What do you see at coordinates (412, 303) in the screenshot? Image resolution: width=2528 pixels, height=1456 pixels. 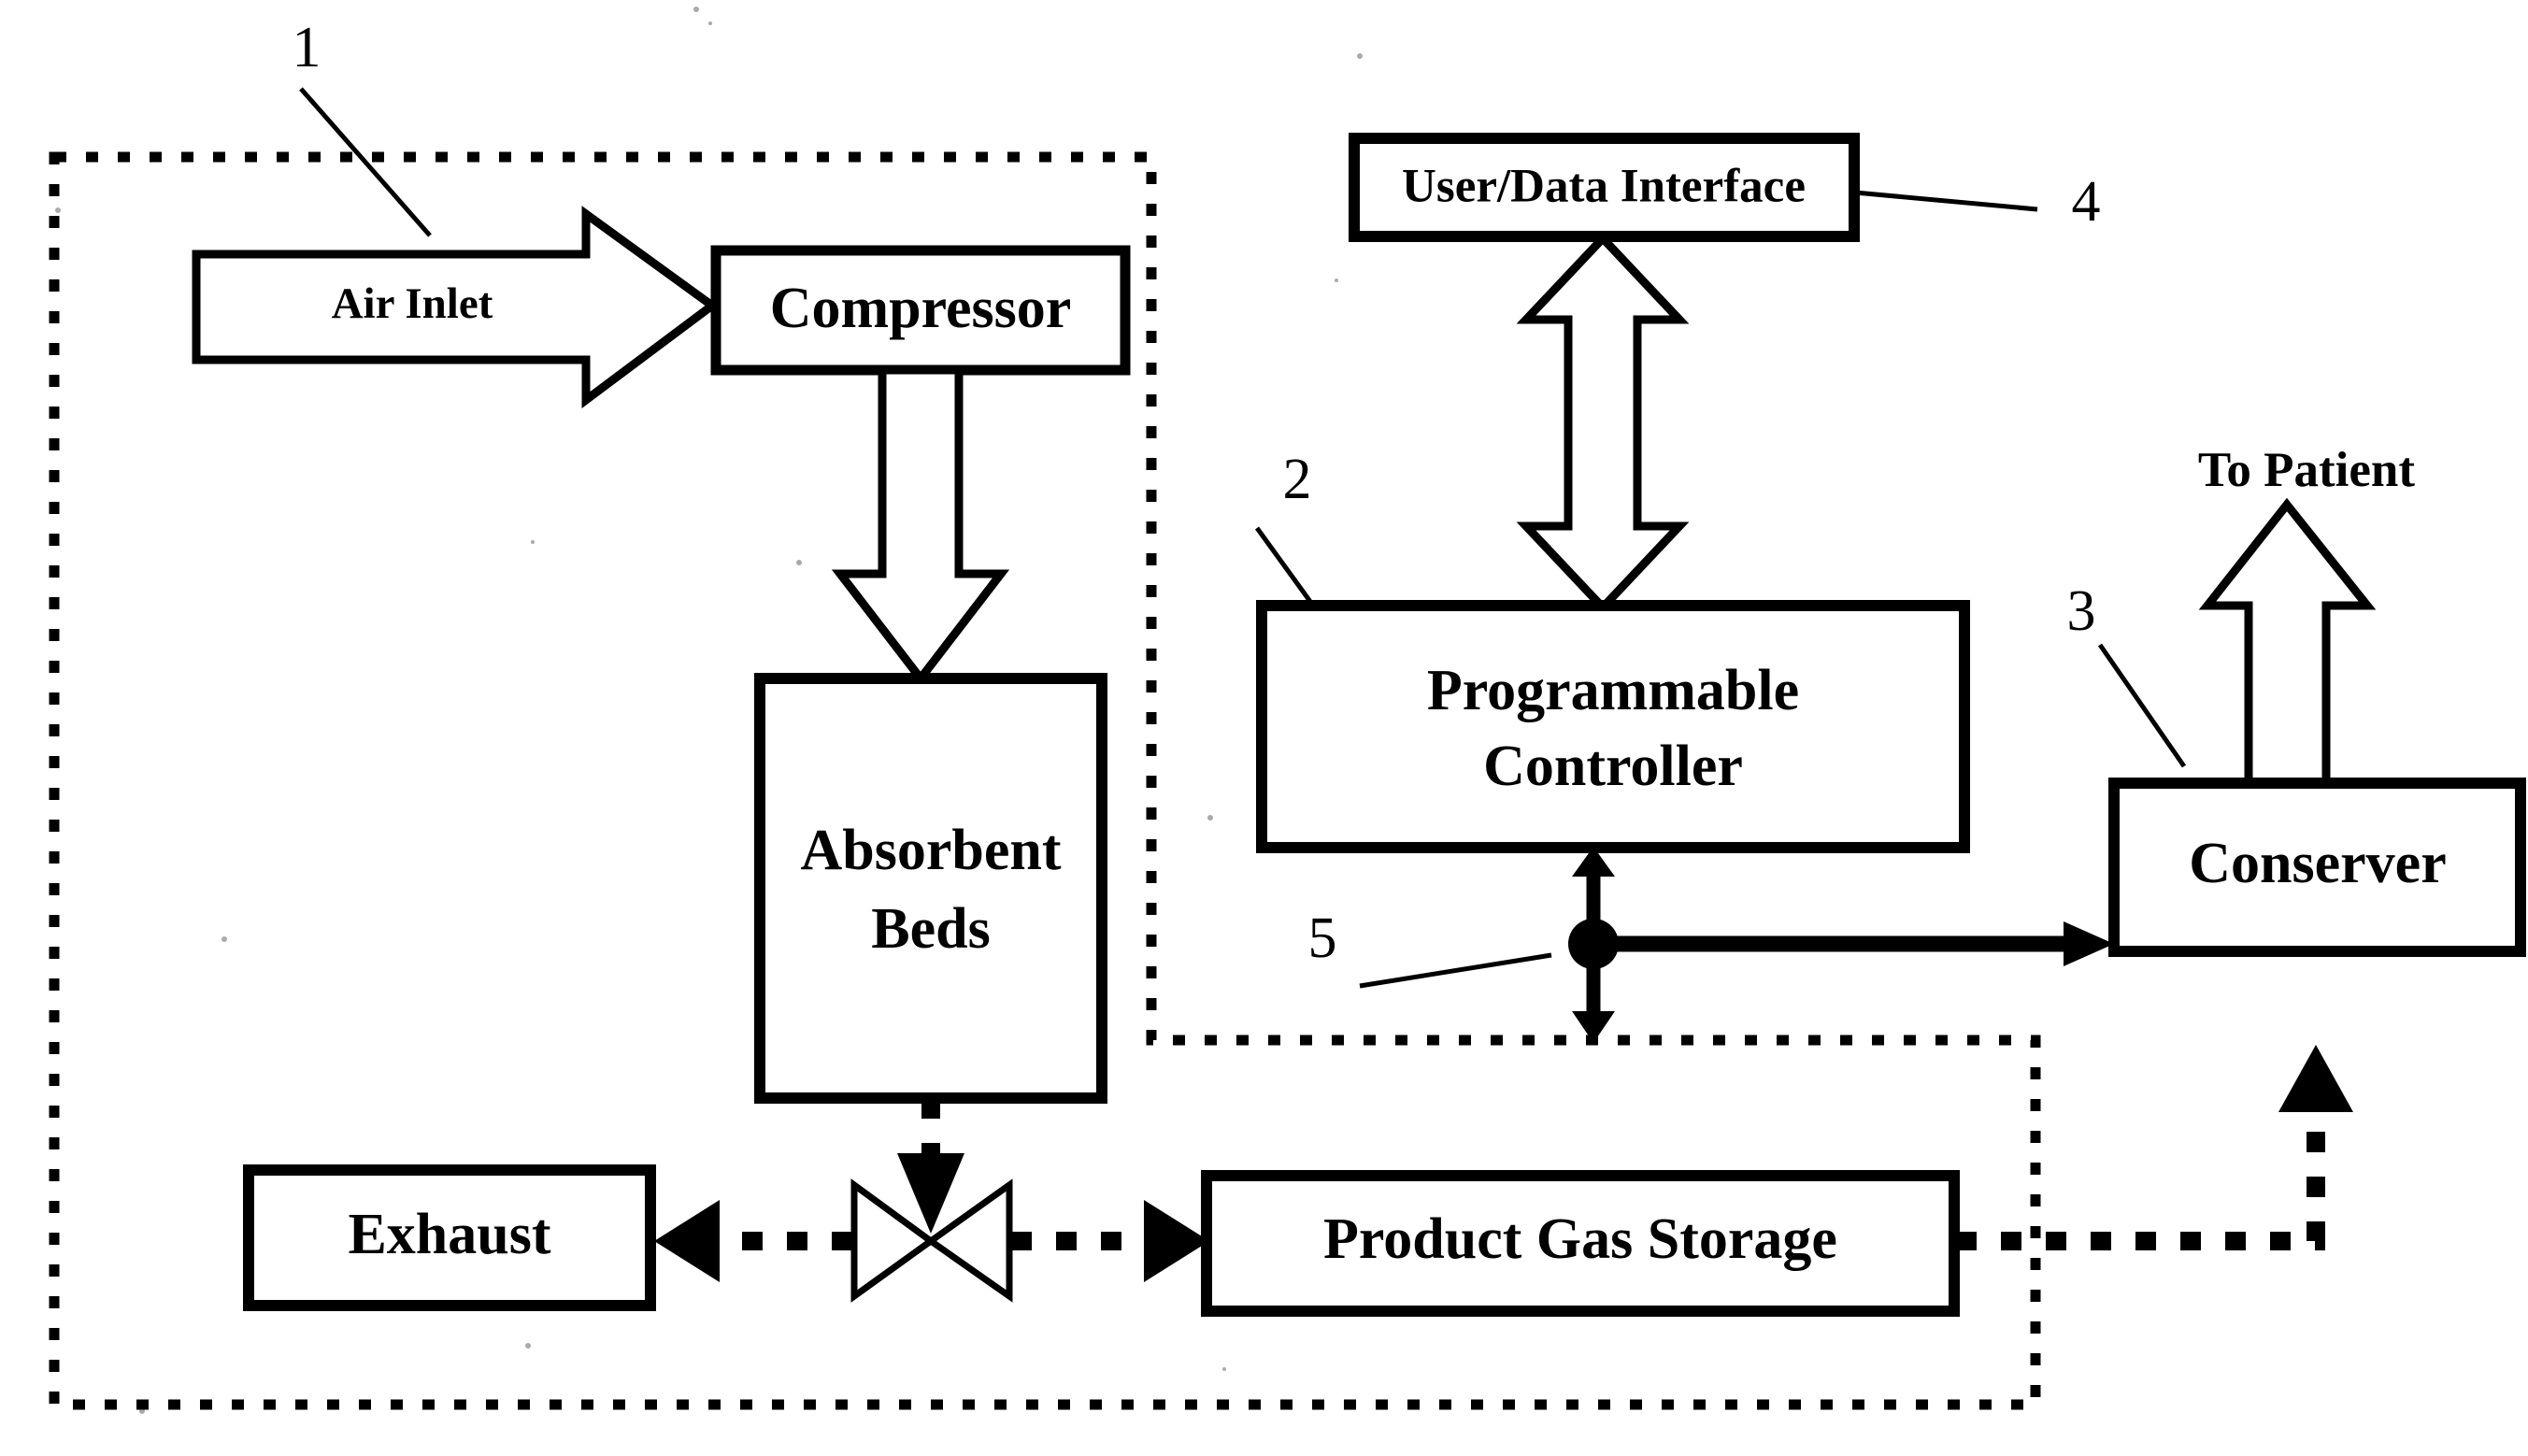 I see `air-inlet-label: Air Inlet` at bounding box center [412, 303].